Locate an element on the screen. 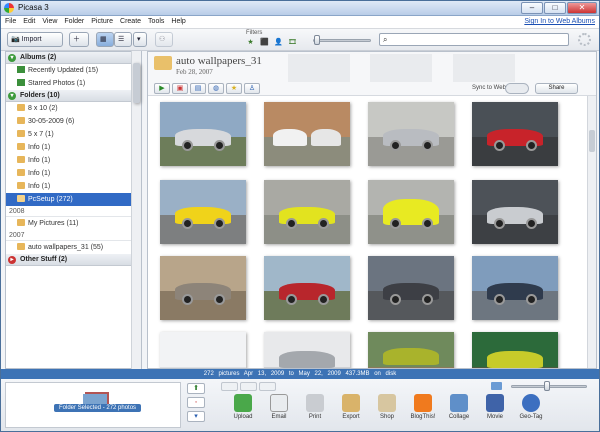  sidebar-scrollbar is located at coordinates (136, 210).